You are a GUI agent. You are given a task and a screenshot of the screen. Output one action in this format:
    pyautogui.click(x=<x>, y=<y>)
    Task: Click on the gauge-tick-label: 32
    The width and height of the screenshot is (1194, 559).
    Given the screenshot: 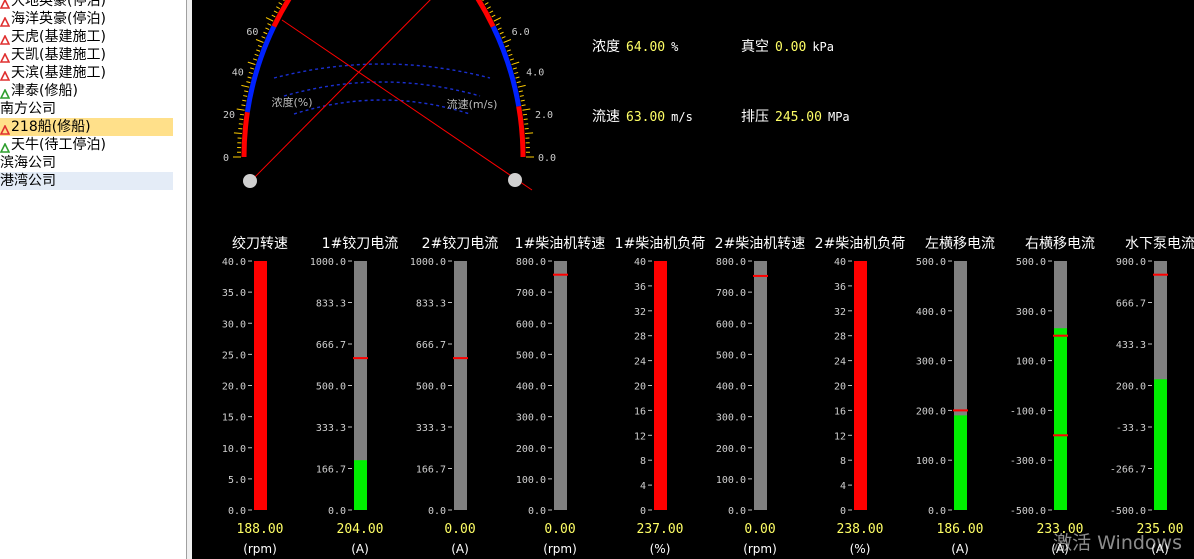 What is the action you would take?
    pyautogui.click(x=840, y=312)
    